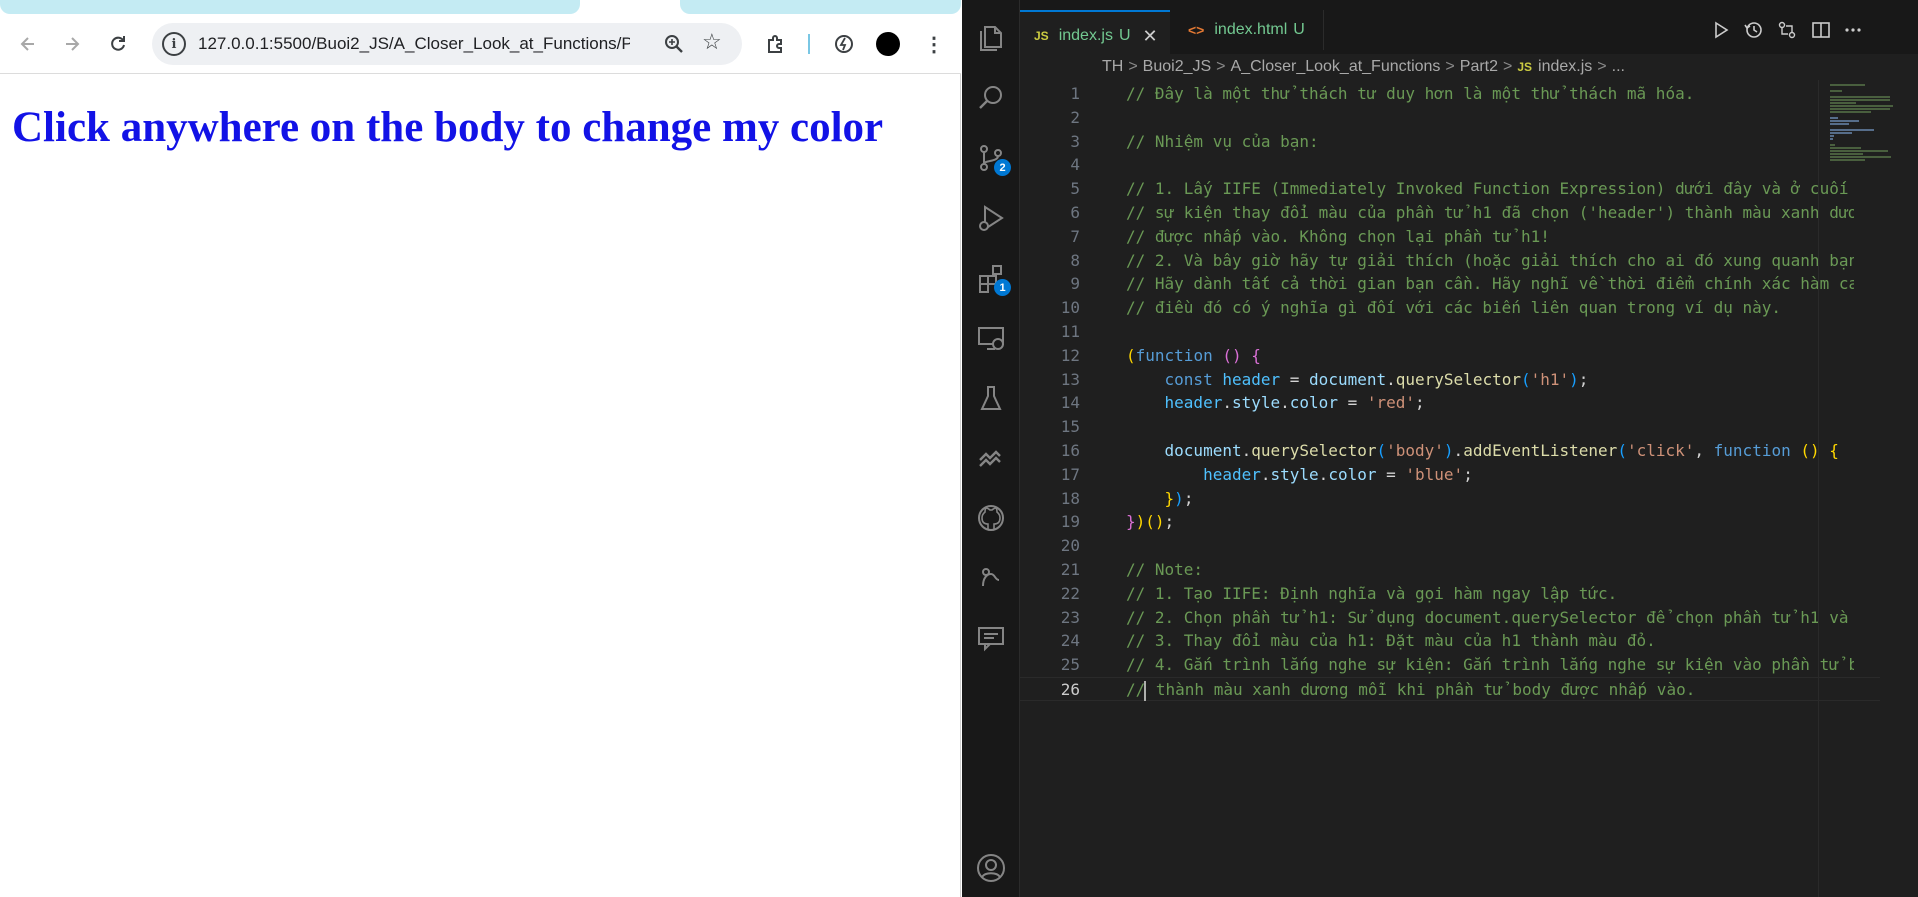 The image size is (1918, 897). What do you see at coordinates (1070, 569) in the screenshot?
I see `line-number: 21` at bounding box center [1070, 569].